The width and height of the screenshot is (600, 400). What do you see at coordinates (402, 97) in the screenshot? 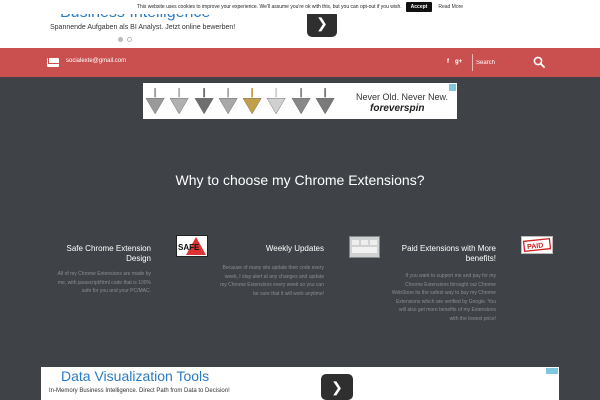
I see `banner-slogan: Never Old. Never New.` at bounding box center [402, 97].